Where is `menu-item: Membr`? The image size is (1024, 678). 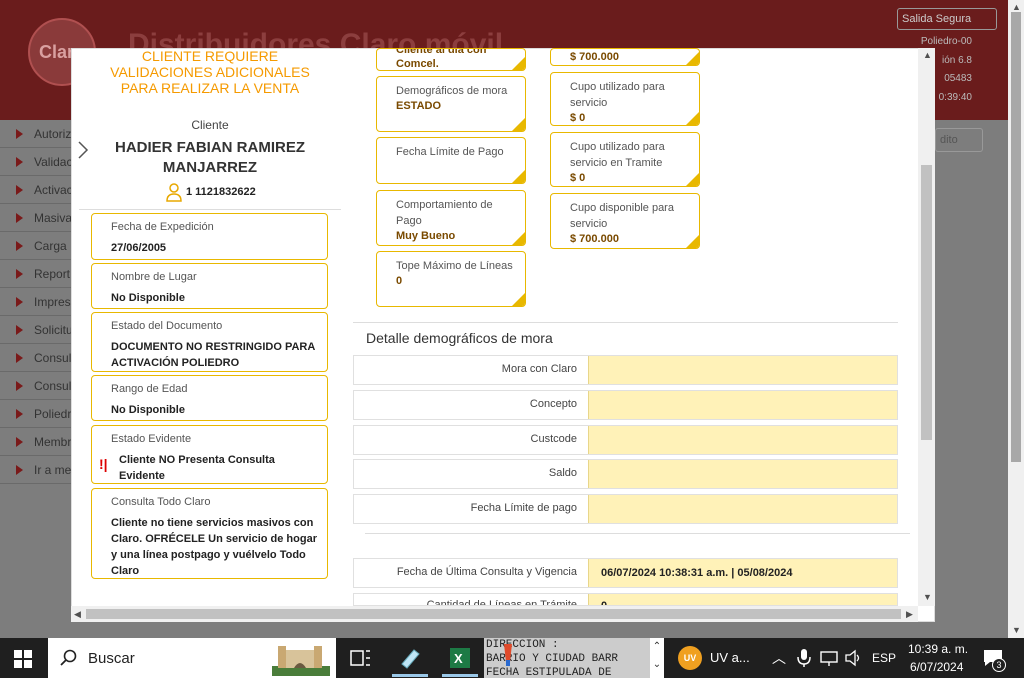
menu-item: Membr is located at coordinates (36, 442).